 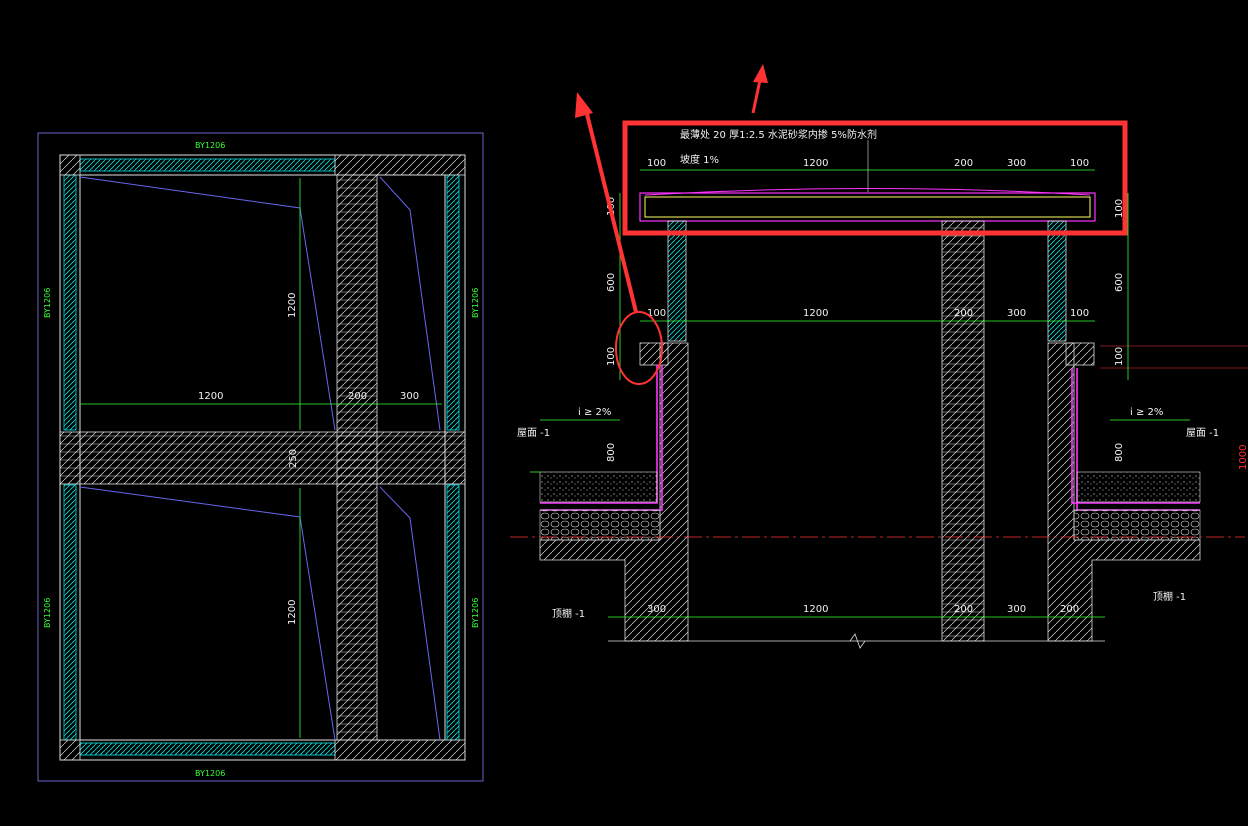 What do you see at coordinates (568, 613) in the screenshot?
I see `section-ceiling-left: 顶棚 -1` at bounding box center [568, 613].